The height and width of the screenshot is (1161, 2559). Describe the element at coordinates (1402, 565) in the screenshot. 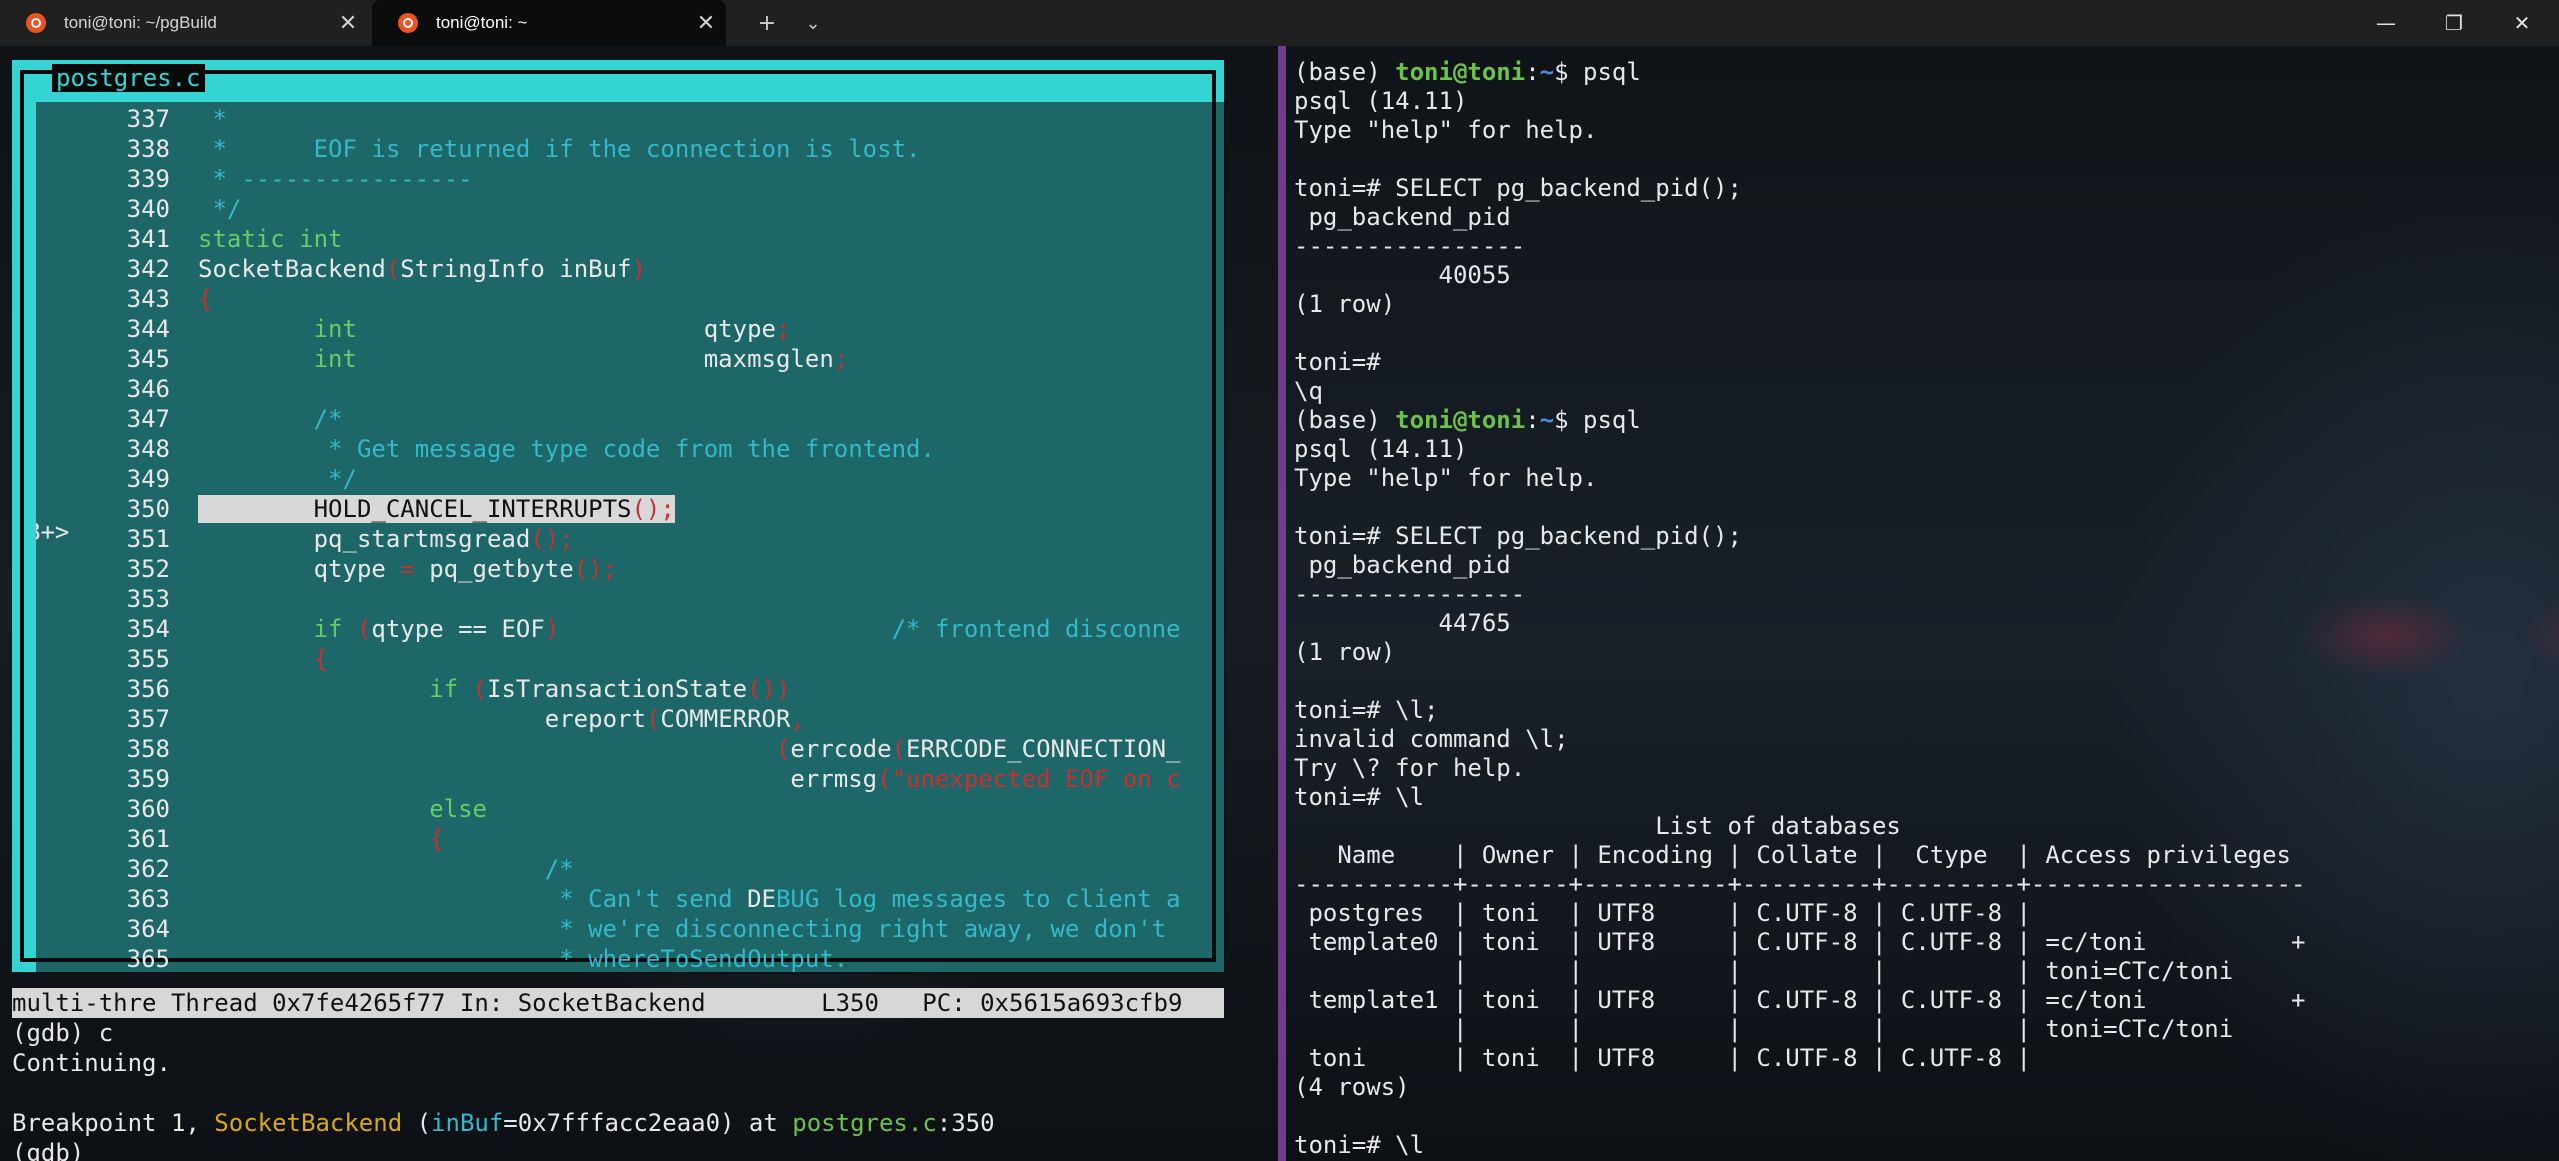

I see `text-segment: pg_backend_pid` at that location.